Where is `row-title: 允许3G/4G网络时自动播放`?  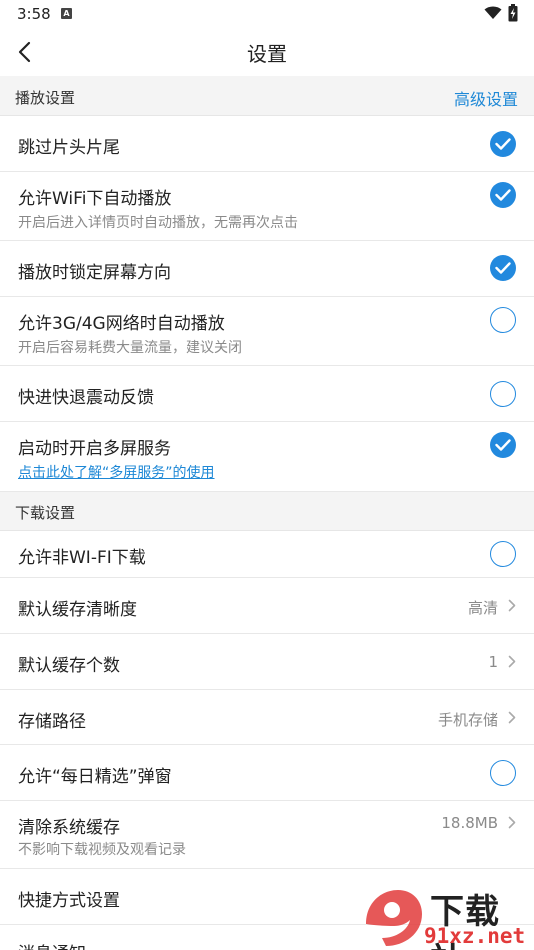
row-title: 允许3G/4G网络时自动播放 is located at coordinates (121, 324).